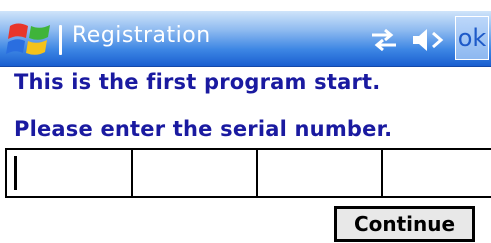 This screenshot has height=243, width=491. I want to click on connectivity-icon, so click(384, 40).